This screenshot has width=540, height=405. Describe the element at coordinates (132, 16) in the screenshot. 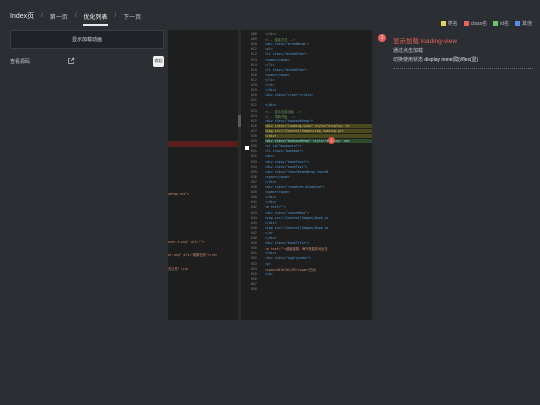

I see `breadcrumb-item-3: 下一页` at that location.